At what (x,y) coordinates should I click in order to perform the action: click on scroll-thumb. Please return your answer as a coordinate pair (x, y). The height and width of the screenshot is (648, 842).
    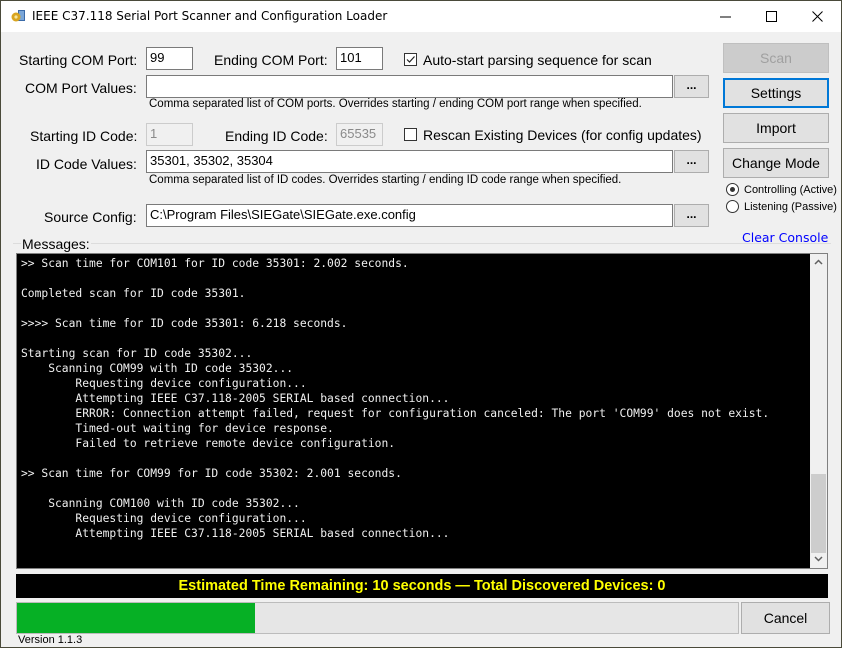
    Looking at the image, I should click on (818, 513).